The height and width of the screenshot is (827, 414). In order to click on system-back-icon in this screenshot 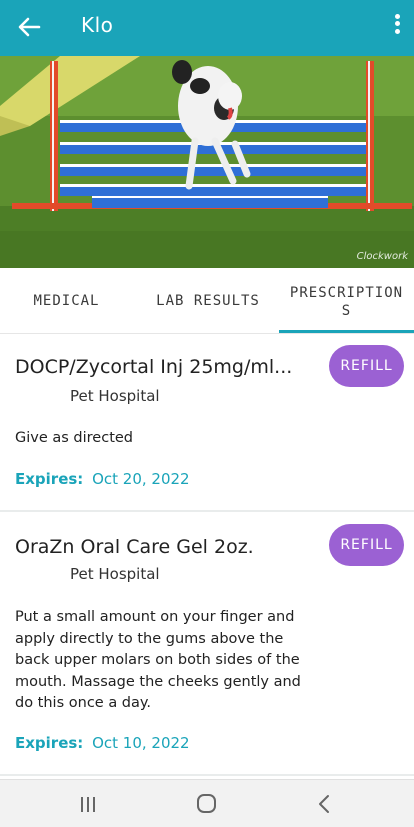, I will do `click(325, 804)`.